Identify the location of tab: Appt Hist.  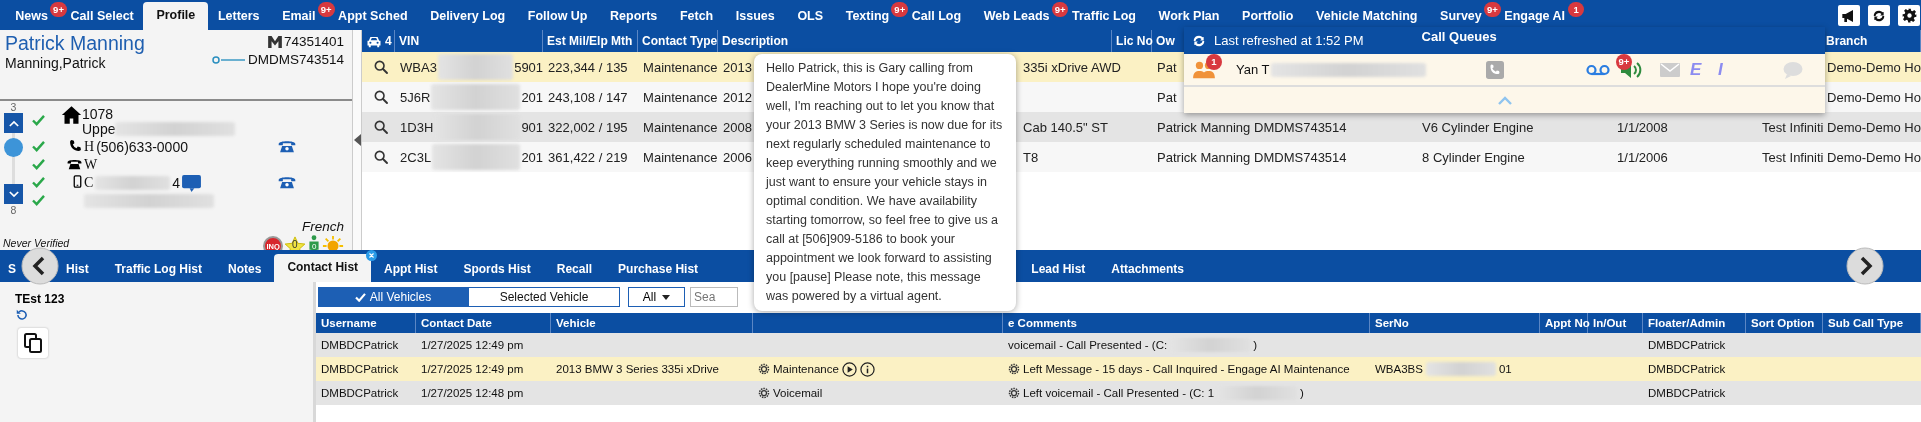
(411, 269).